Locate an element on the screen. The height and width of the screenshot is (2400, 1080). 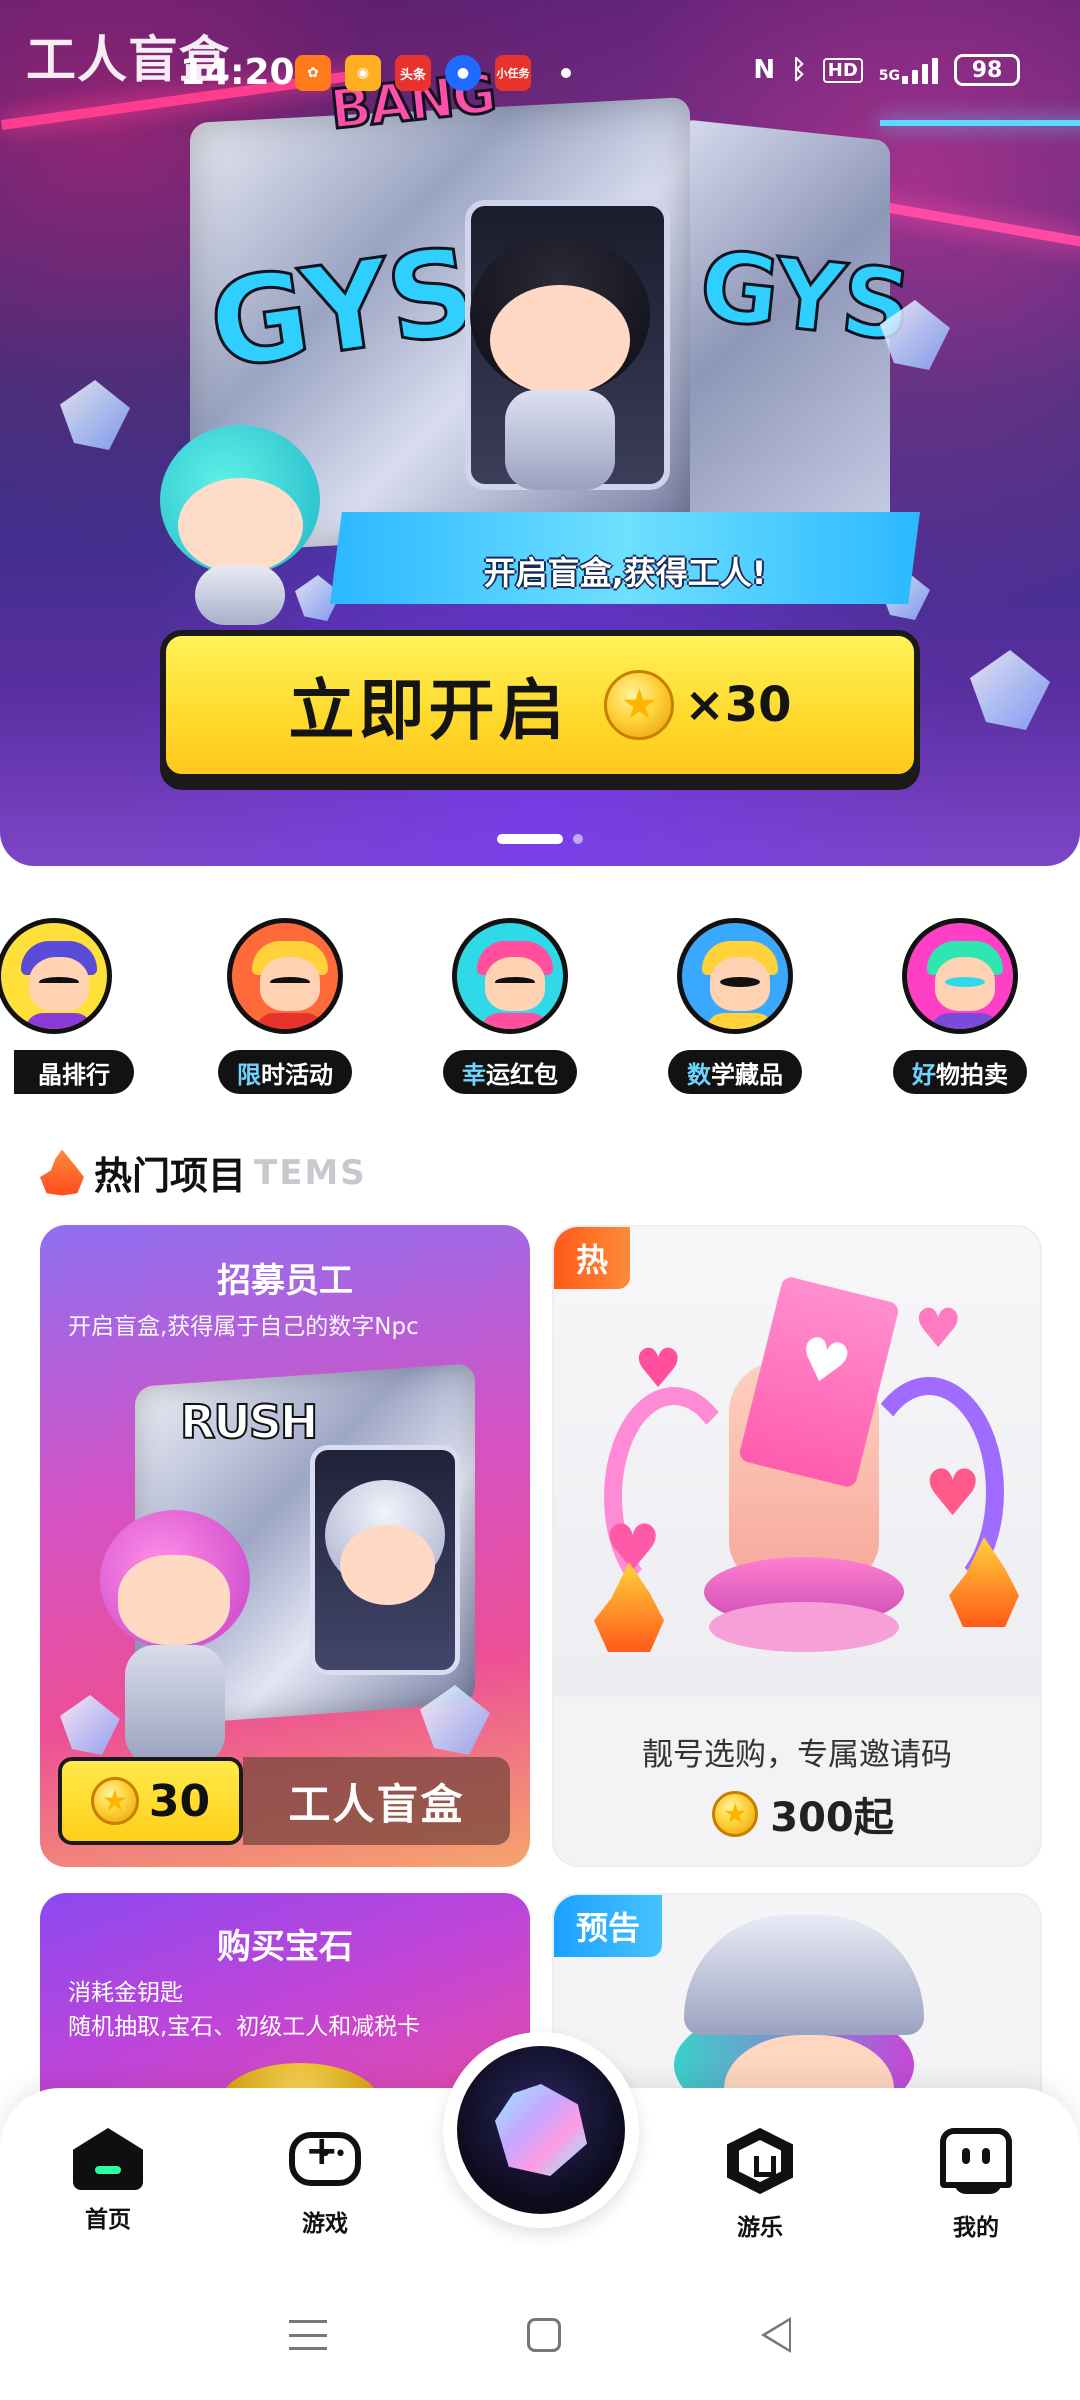
home-button-icon is located at coordinates (544, 2335).